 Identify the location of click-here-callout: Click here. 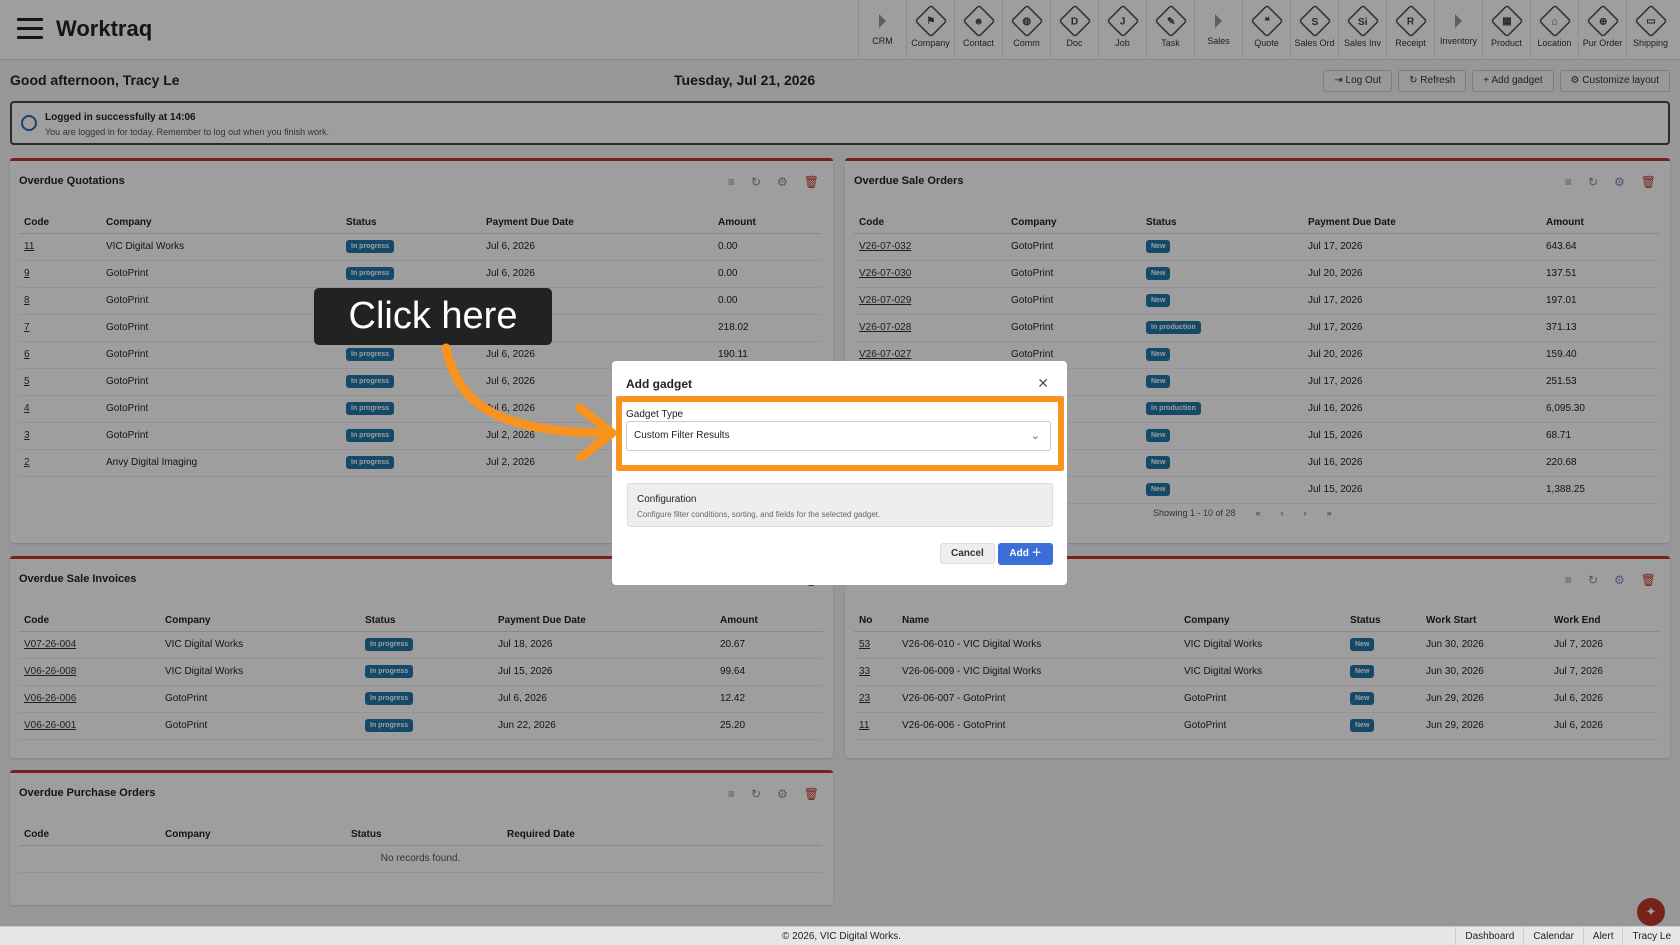
(433, 316).